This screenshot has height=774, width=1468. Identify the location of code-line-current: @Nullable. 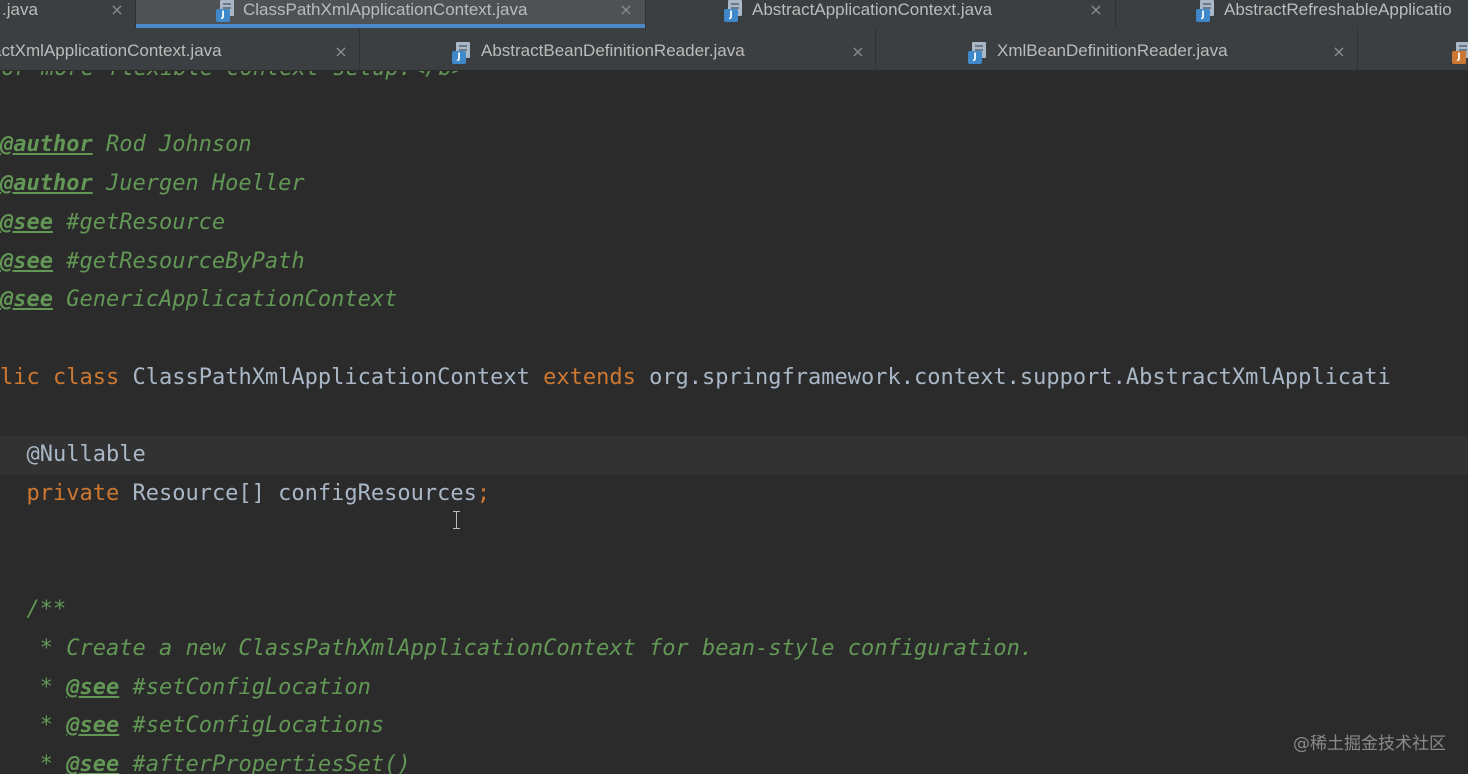
(734, 455).